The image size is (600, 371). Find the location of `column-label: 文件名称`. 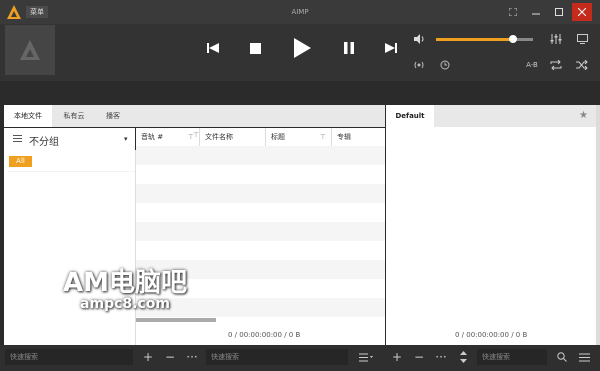

column-label: 文件名称 is located at coordinates (219, 137).